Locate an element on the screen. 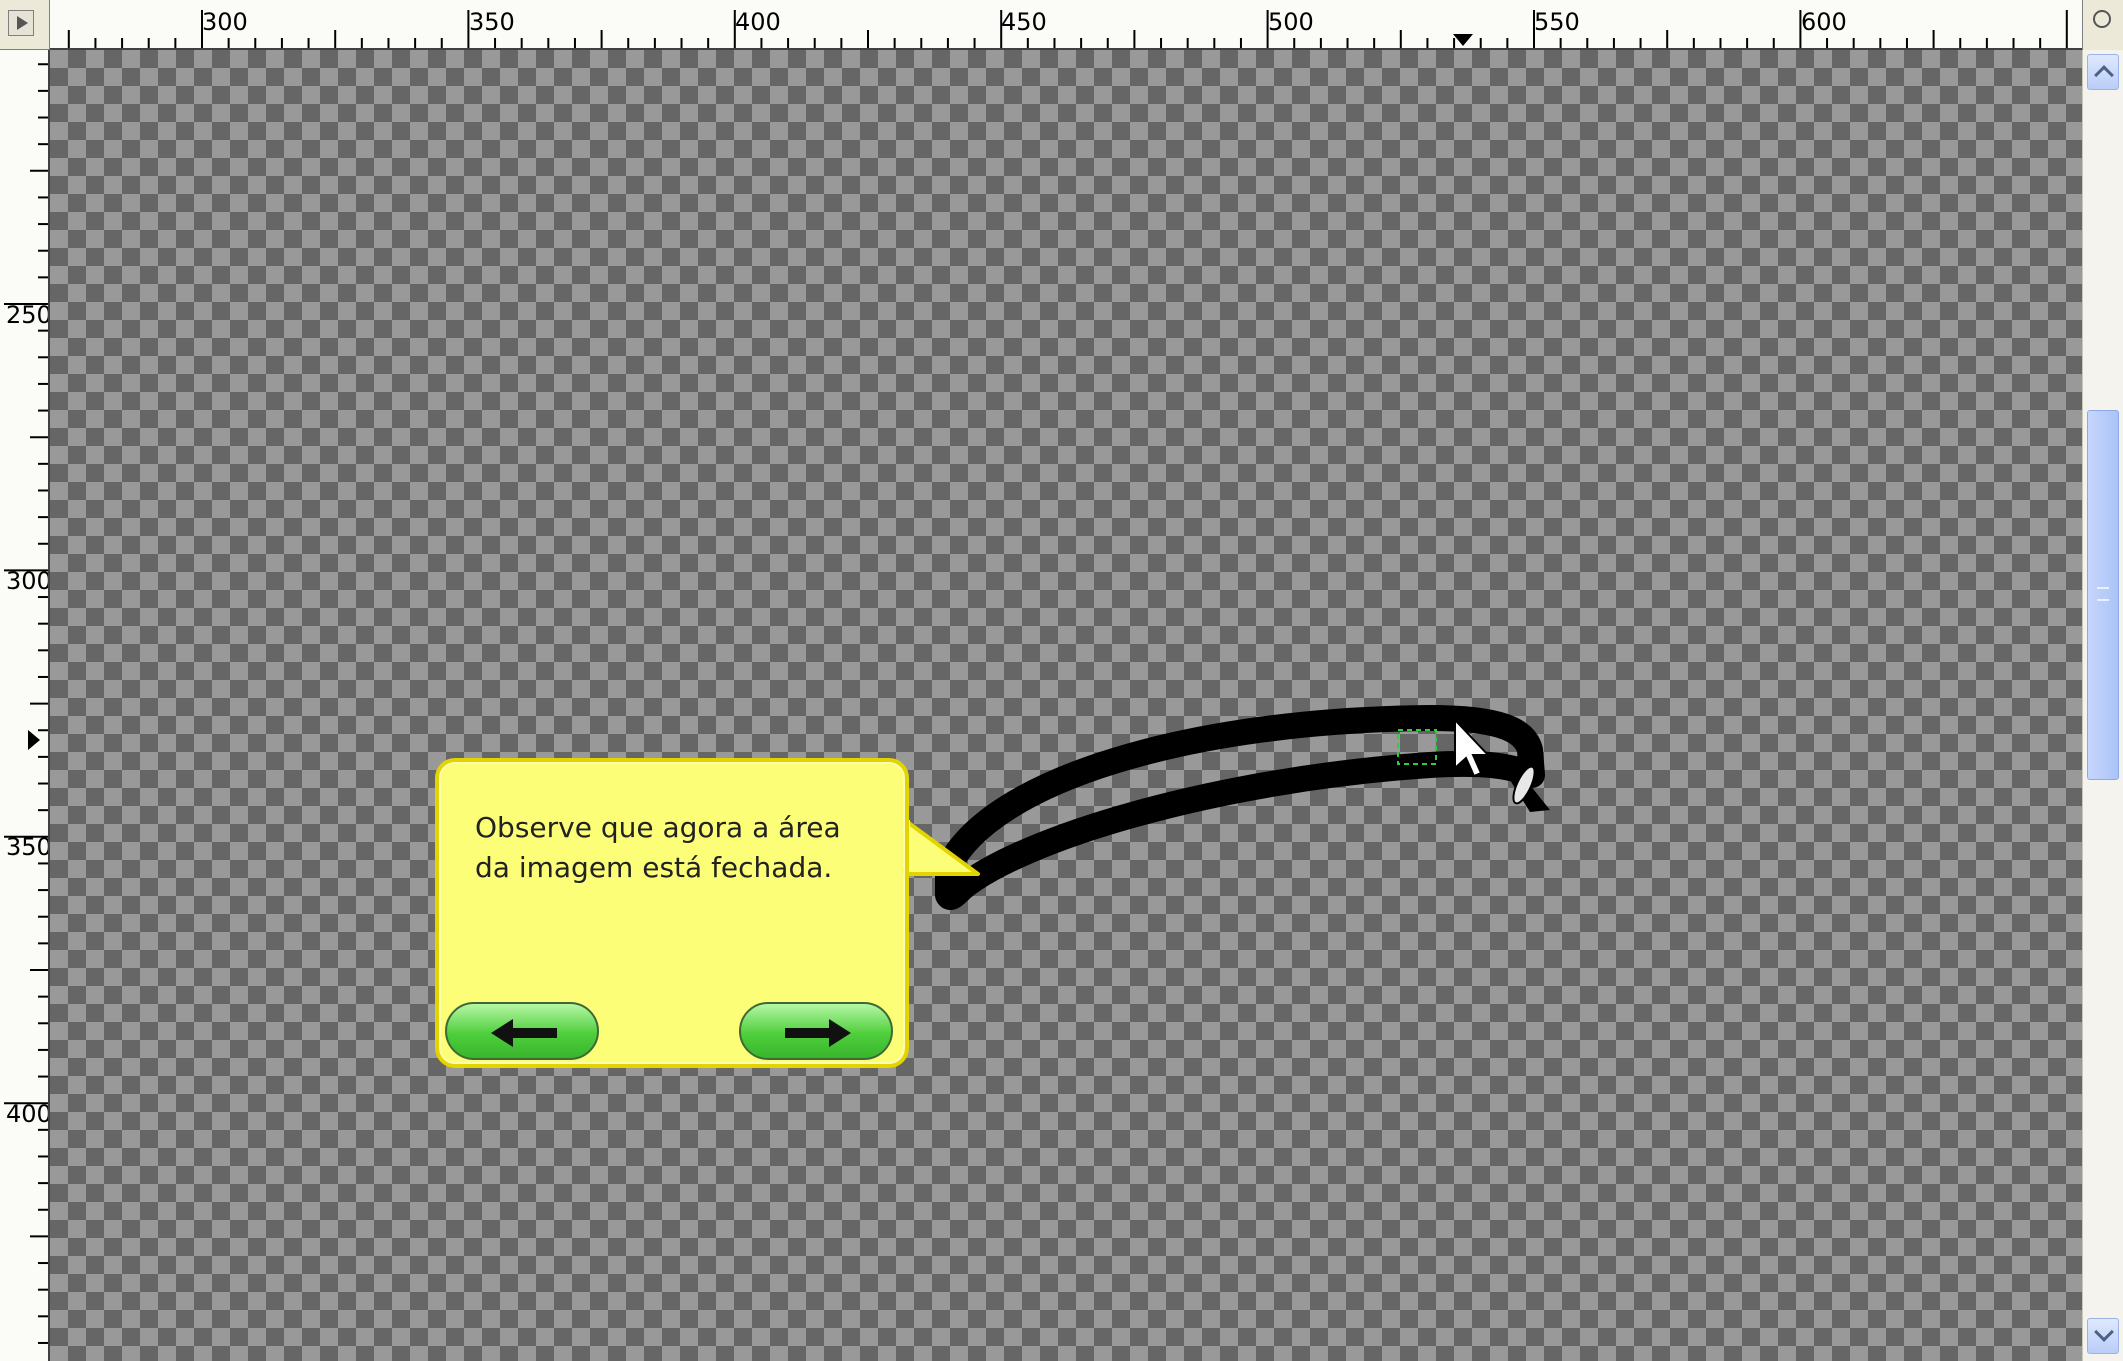  quick-mask-toggle-button is located at coordinates (21, 23).